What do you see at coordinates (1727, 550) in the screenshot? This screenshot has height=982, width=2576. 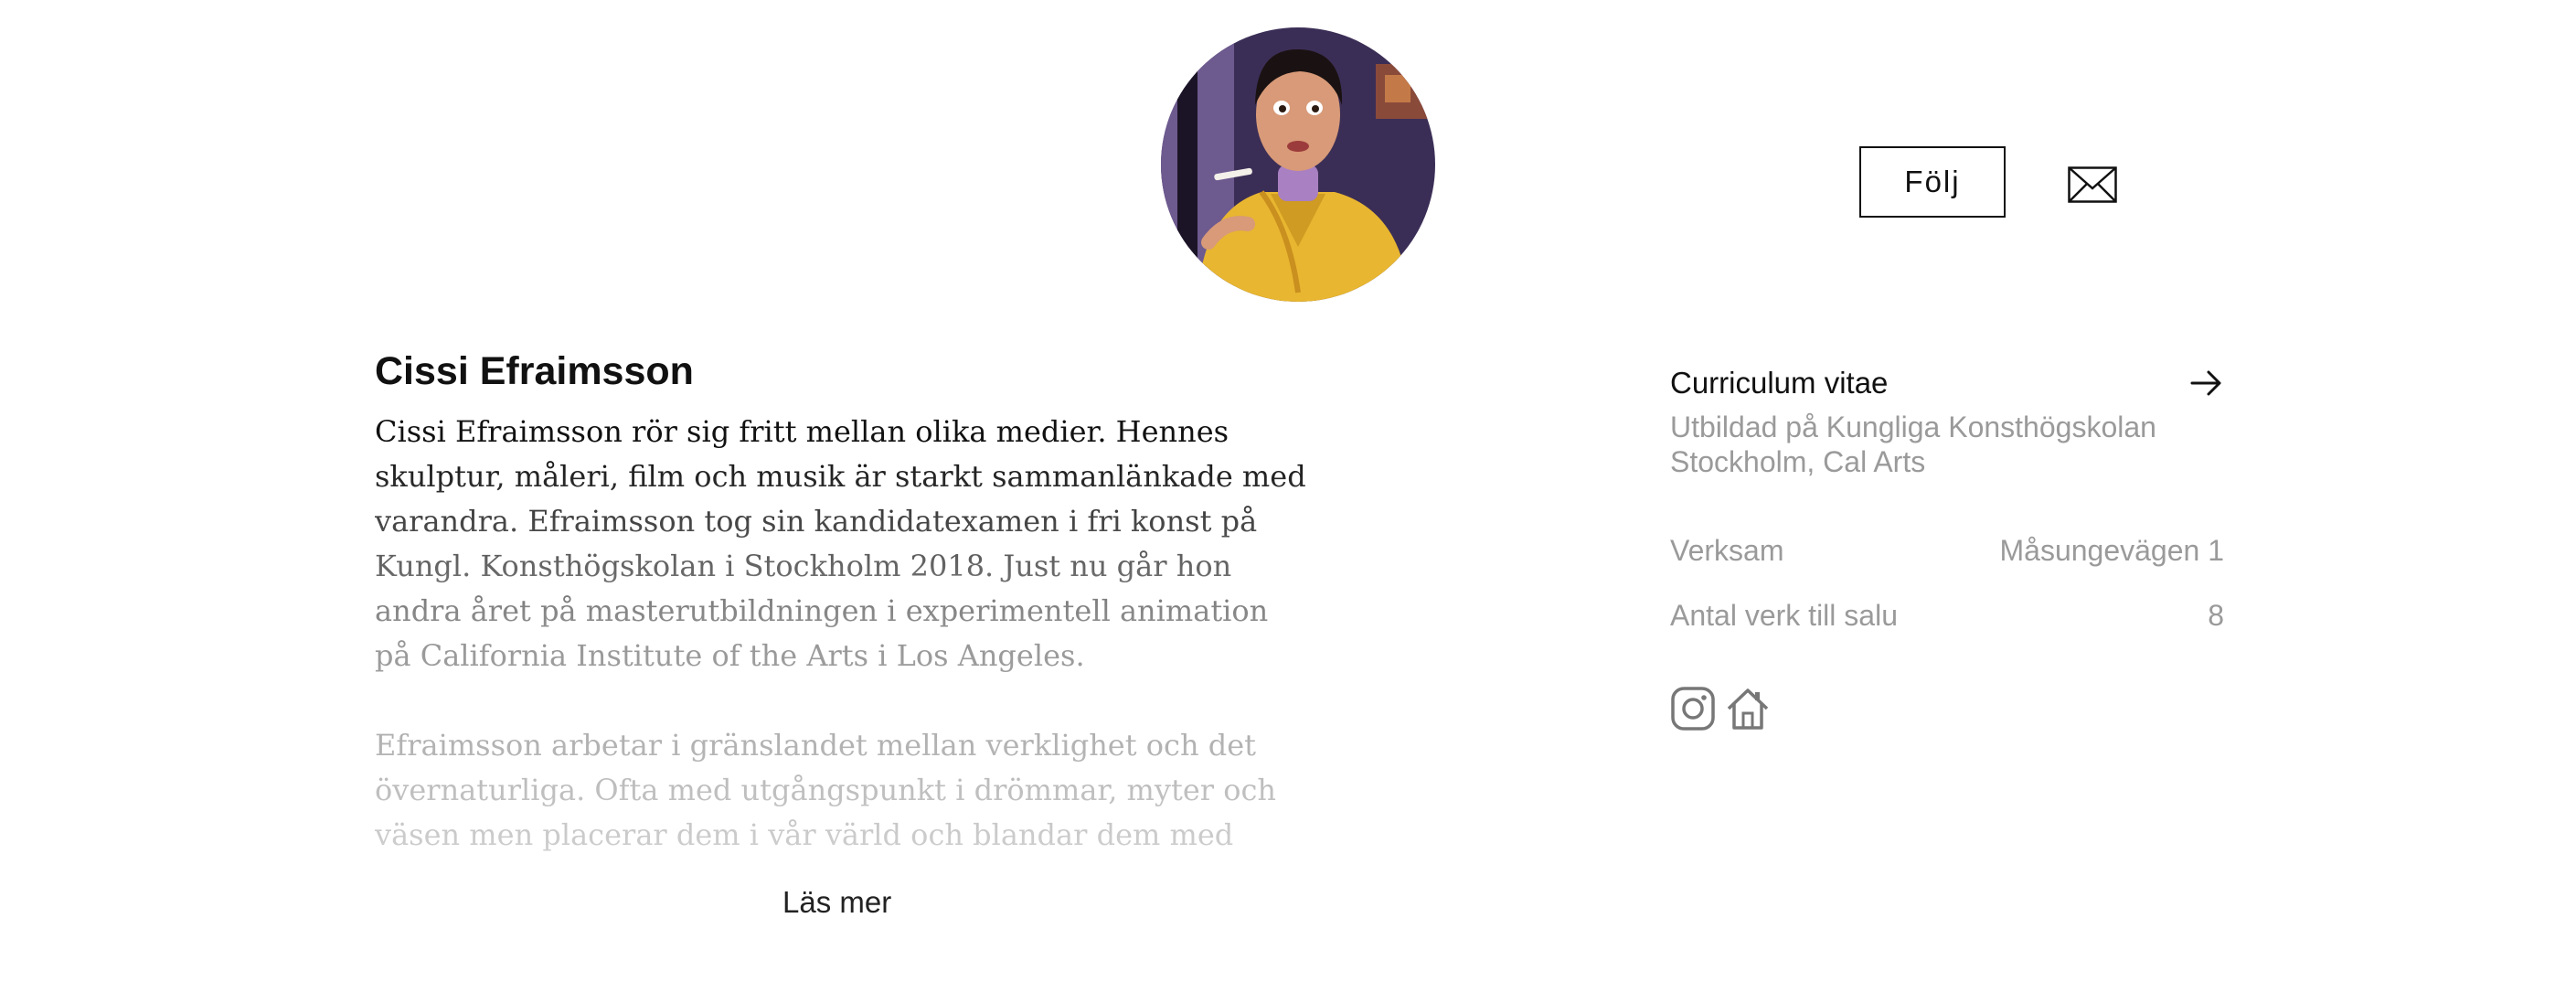 I see `info-label: Verksam` at bounding box center [1727, 550].